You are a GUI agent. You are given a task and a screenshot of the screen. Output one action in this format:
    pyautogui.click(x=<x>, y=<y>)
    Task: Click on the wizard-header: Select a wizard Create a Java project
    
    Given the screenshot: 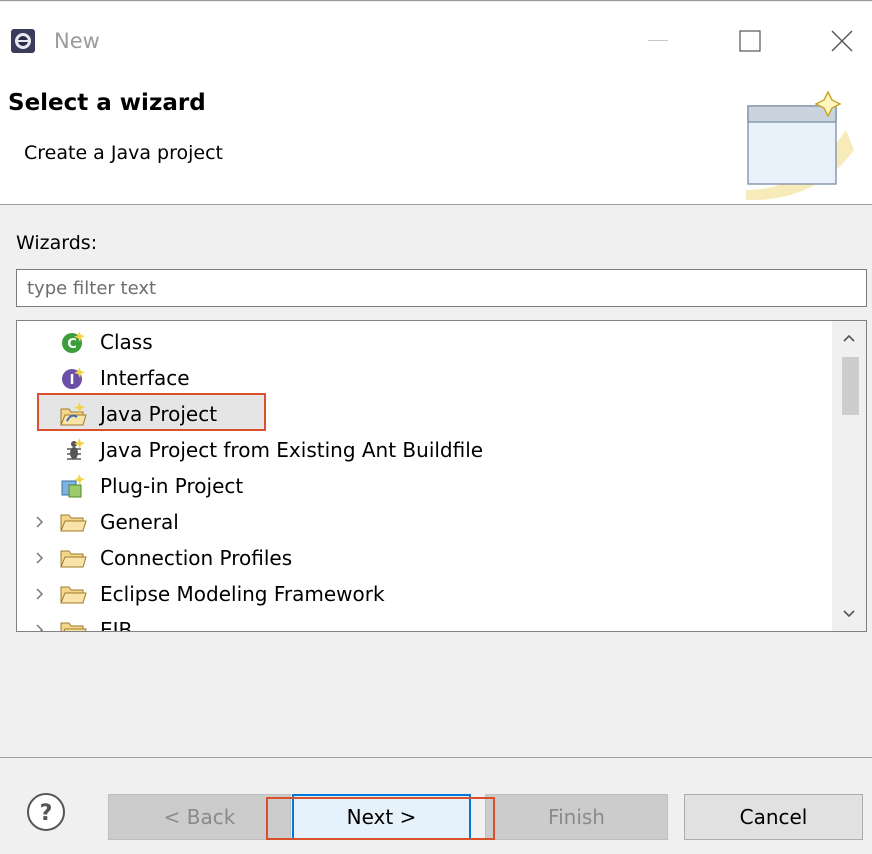 What is the action you would take?
    pyautogui.click(x=436, y=141)
    